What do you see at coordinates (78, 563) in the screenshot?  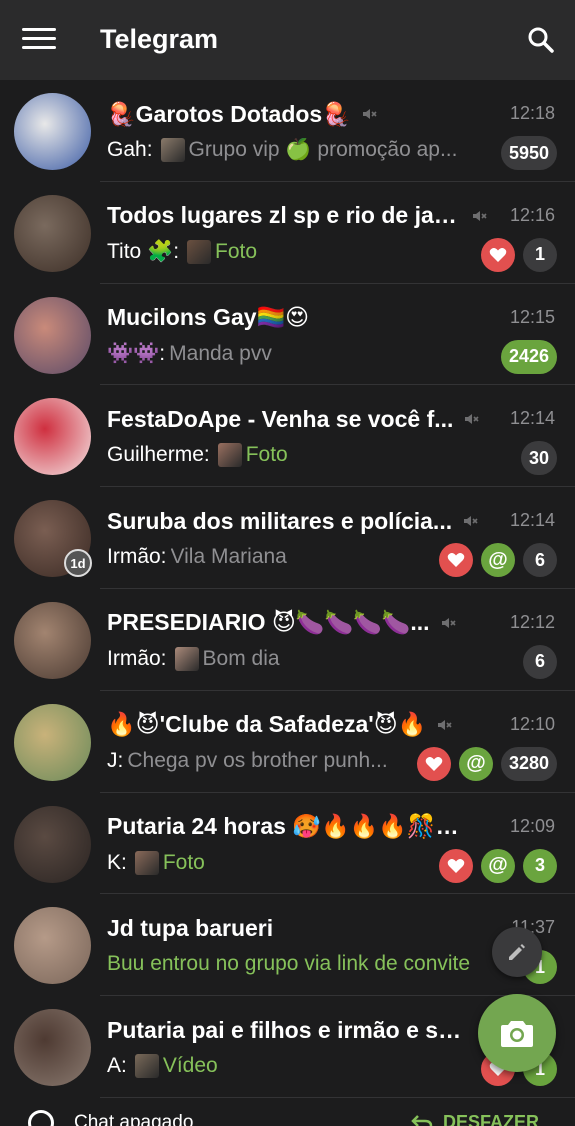 I see `story-timer-badge: 1d` at bounding box center [78, 563].